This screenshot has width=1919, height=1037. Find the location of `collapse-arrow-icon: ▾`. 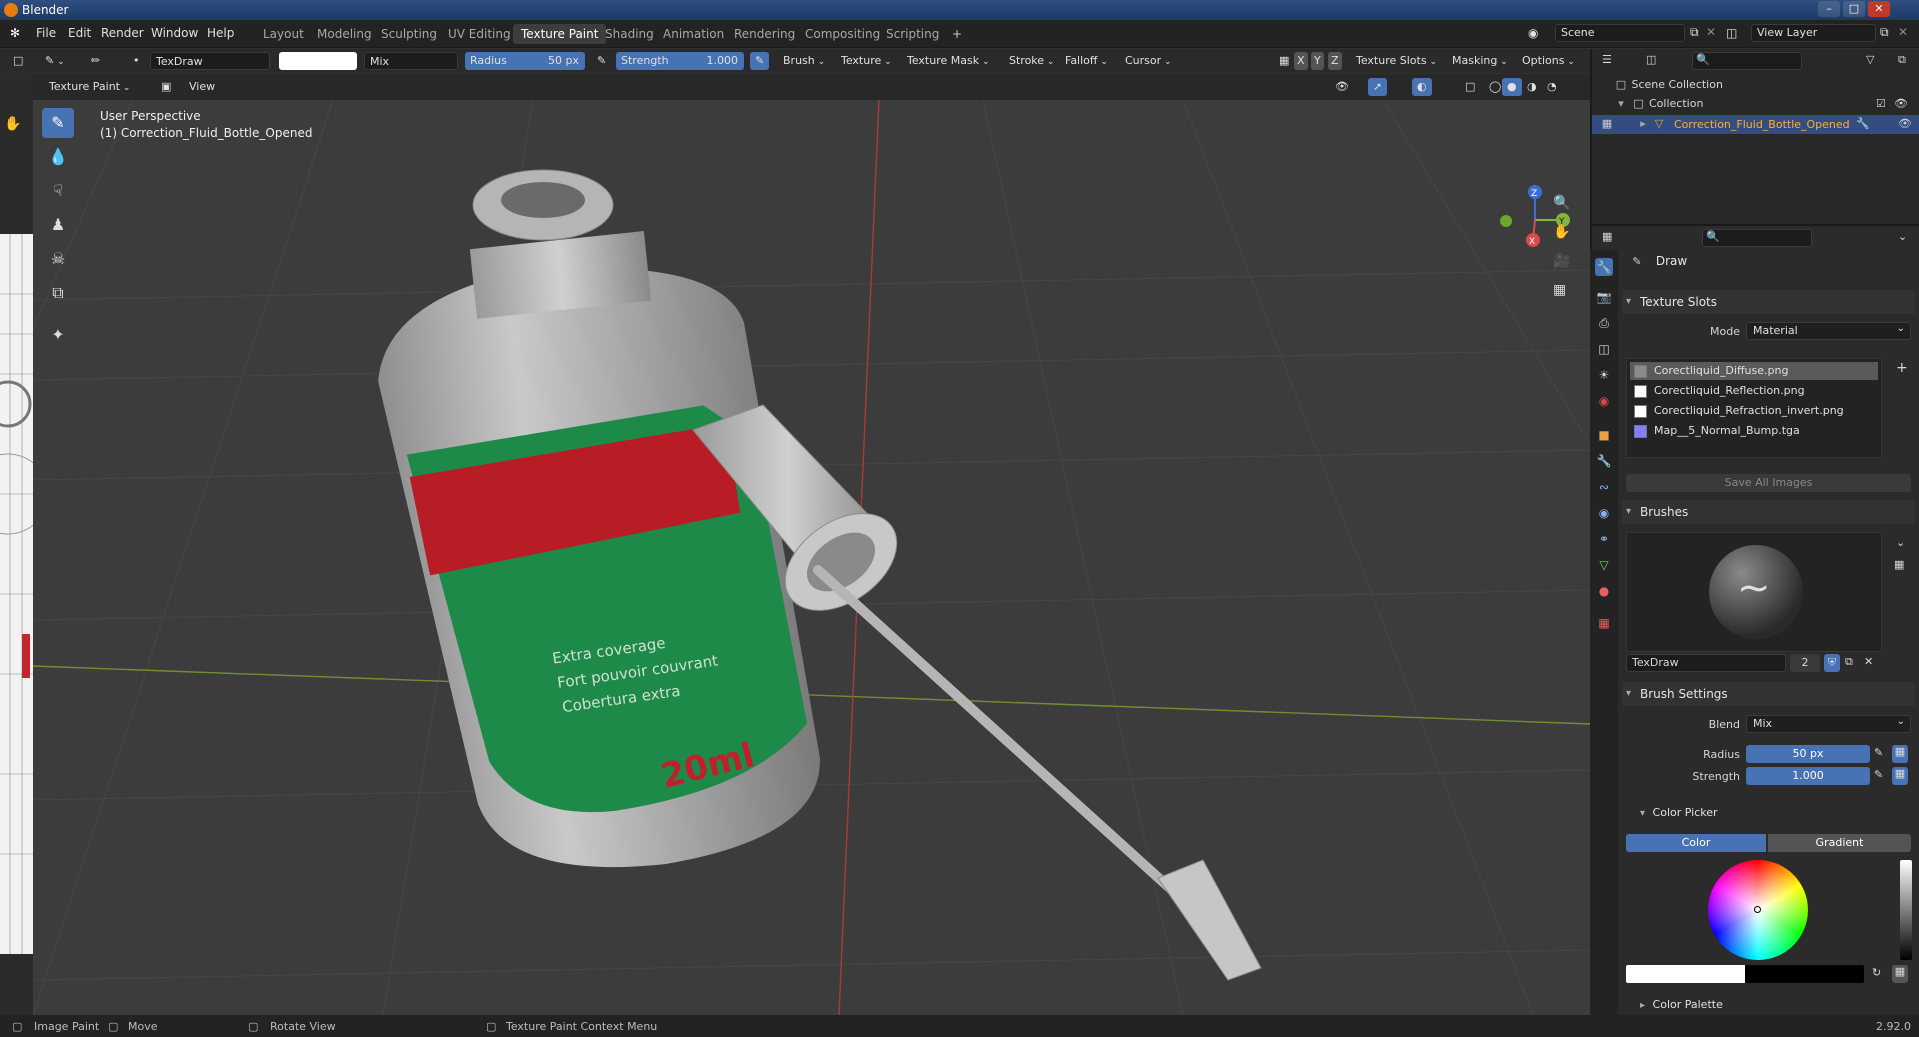

collapse-arrow-icon: ▾ is located at coordinates (1621, 104).